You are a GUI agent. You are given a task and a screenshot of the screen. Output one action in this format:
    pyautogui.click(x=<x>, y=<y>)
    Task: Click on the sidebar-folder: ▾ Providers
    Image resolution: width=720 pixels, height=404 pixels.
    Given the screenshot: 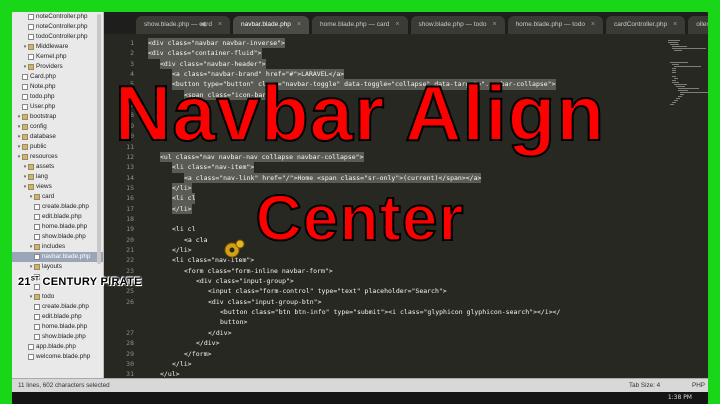 What is the action you would take?
    pyautogui.click(x=57, y=67)
    